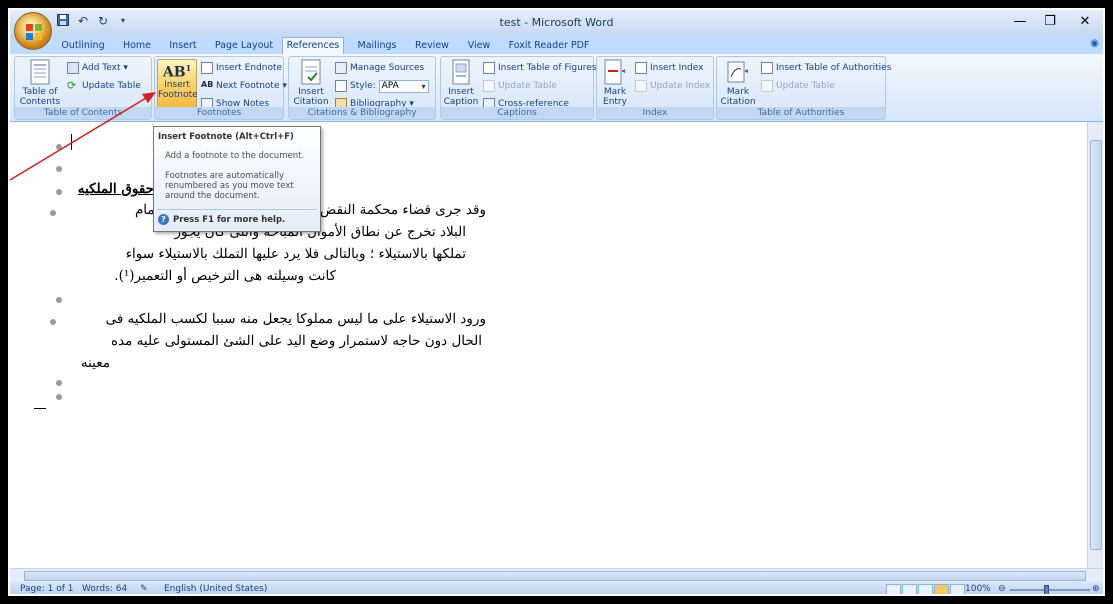 The width and height of the screenshot is (1113, 604). What do you see at coordinates (387, 68) in the screenshot?
I see `manage-sources-label: Manage Sources` at bounding box center [387, 68].